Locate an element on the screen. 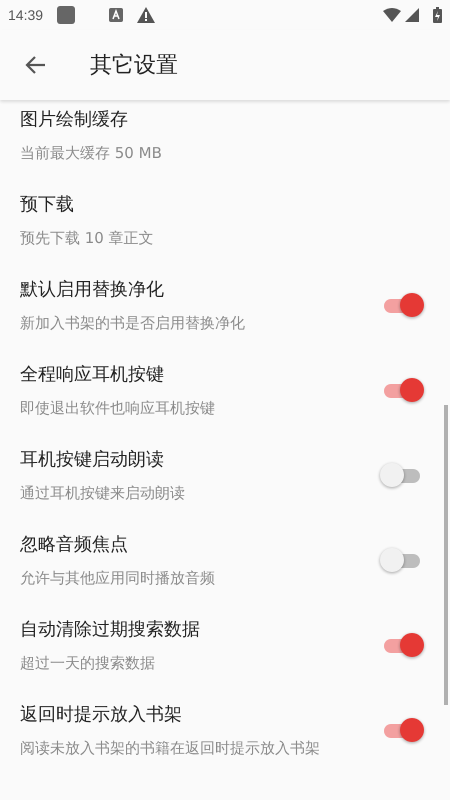 This screenshot has width=450, height=800. status-time: 14:39 is located at coordinates (26, 15).